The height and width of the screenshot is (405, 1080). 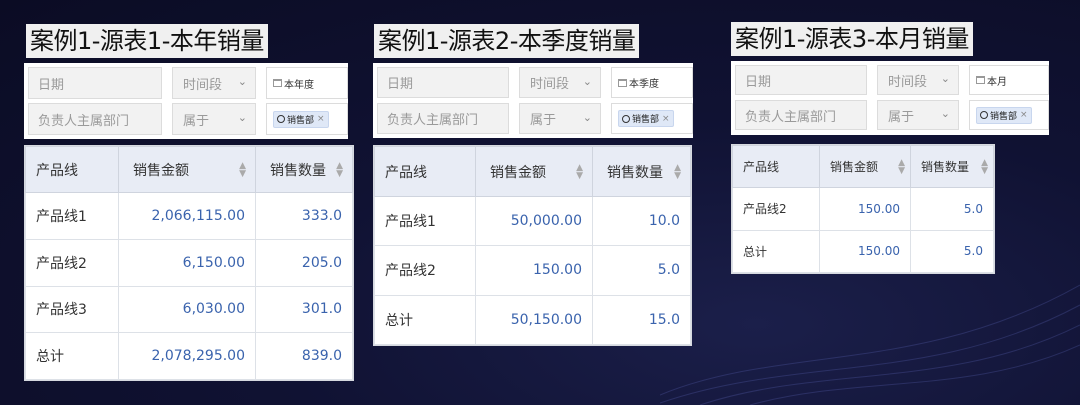 What do you see at coordinates (304, 356) in the screenshot?
I see `cell-sales-quantity: 839.0` at bounding box center [304, 356].